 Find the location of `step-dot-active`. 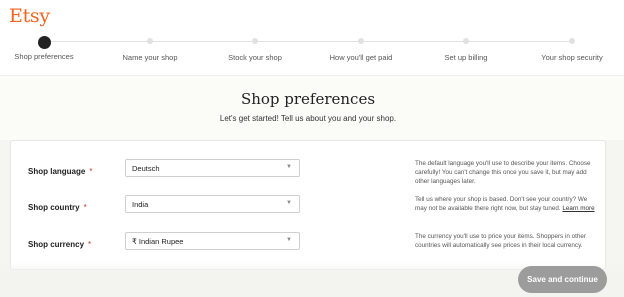

step-dot-active is located at coordinates (44, 42).